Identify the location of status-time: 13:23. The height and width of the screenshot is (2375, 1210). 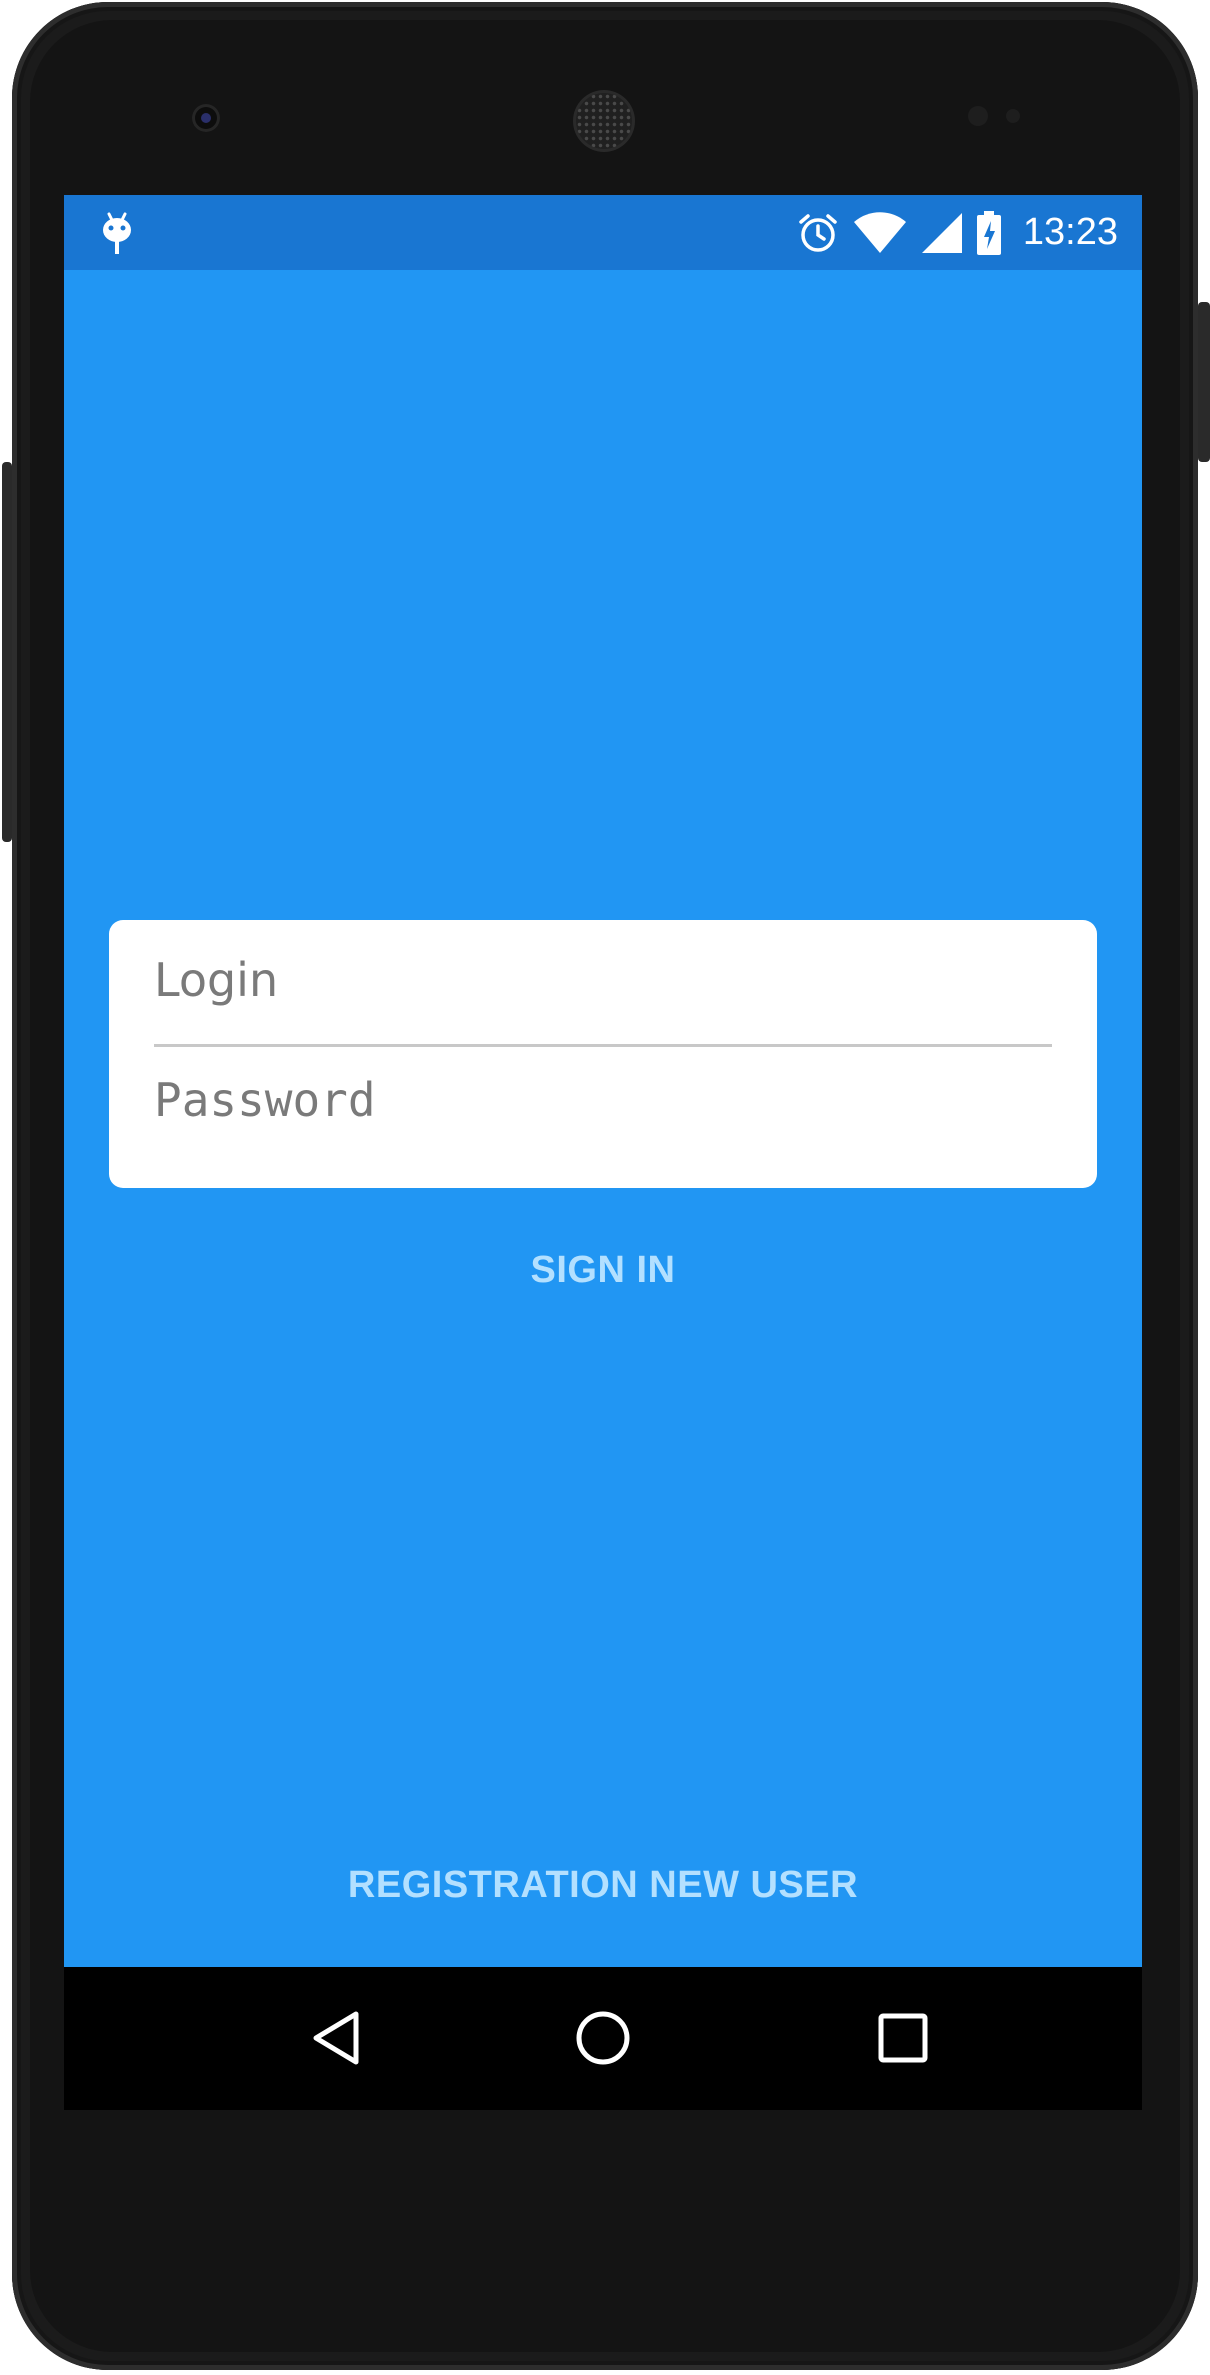
(1070, 232).